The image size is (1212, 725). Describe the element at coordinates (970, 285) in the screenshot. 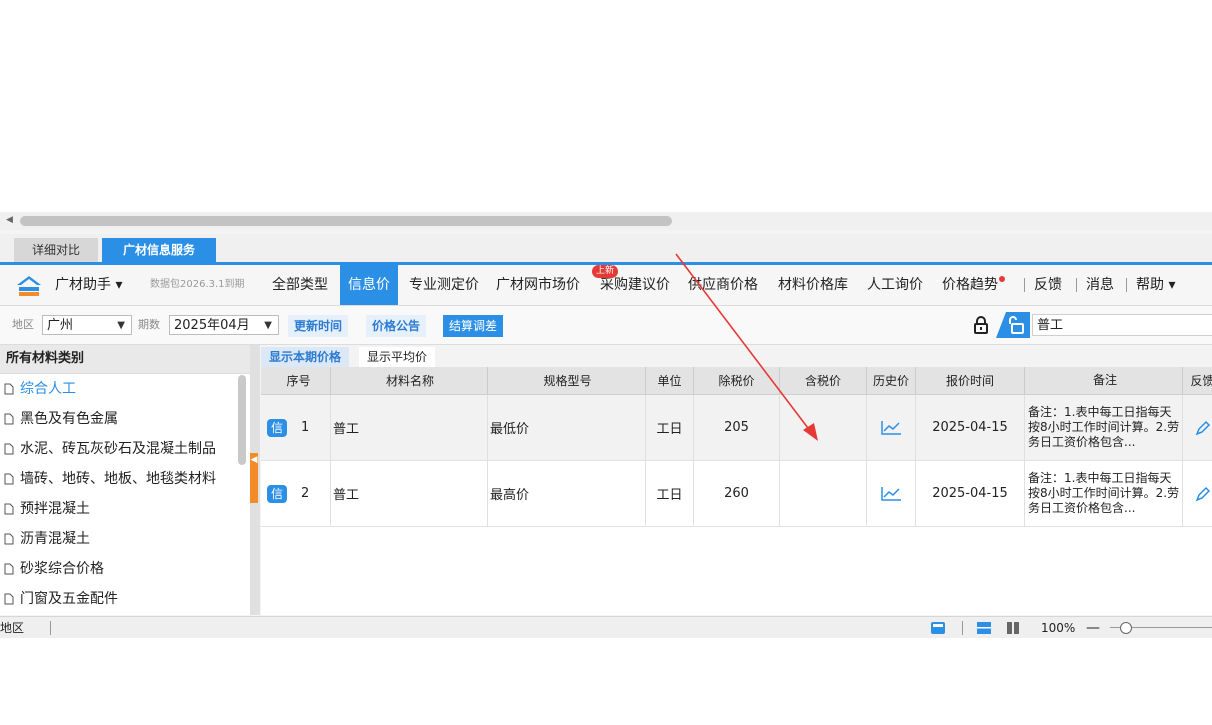

I see `nav-price-trend: 价格趋势` at that location.